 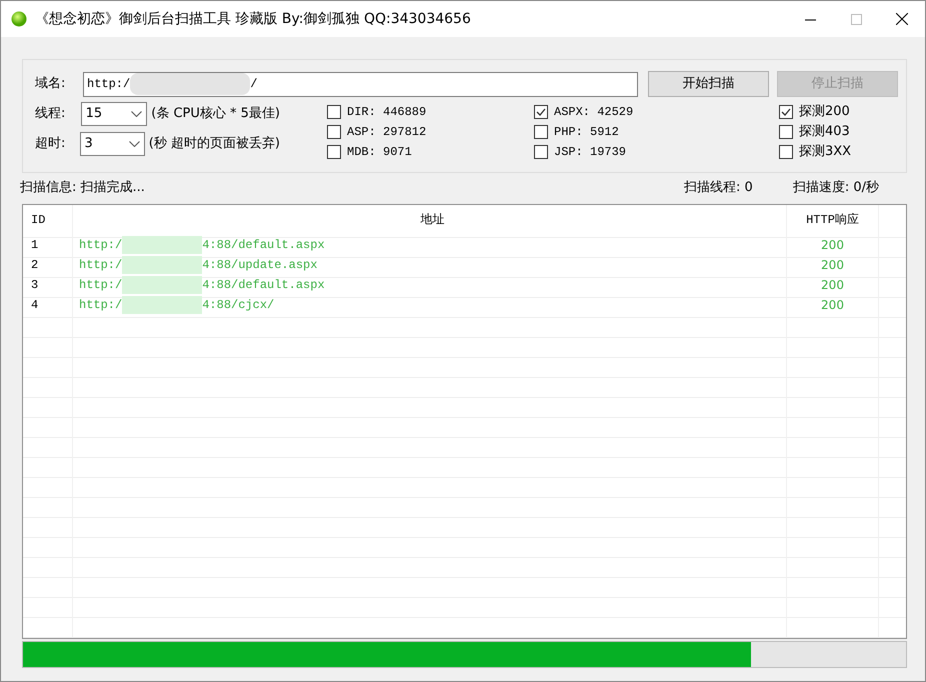 What do you see at coordinates (832, 220) in the screenshot?
I see `column-header: HTTP响应` at bounding box center [832, 220].